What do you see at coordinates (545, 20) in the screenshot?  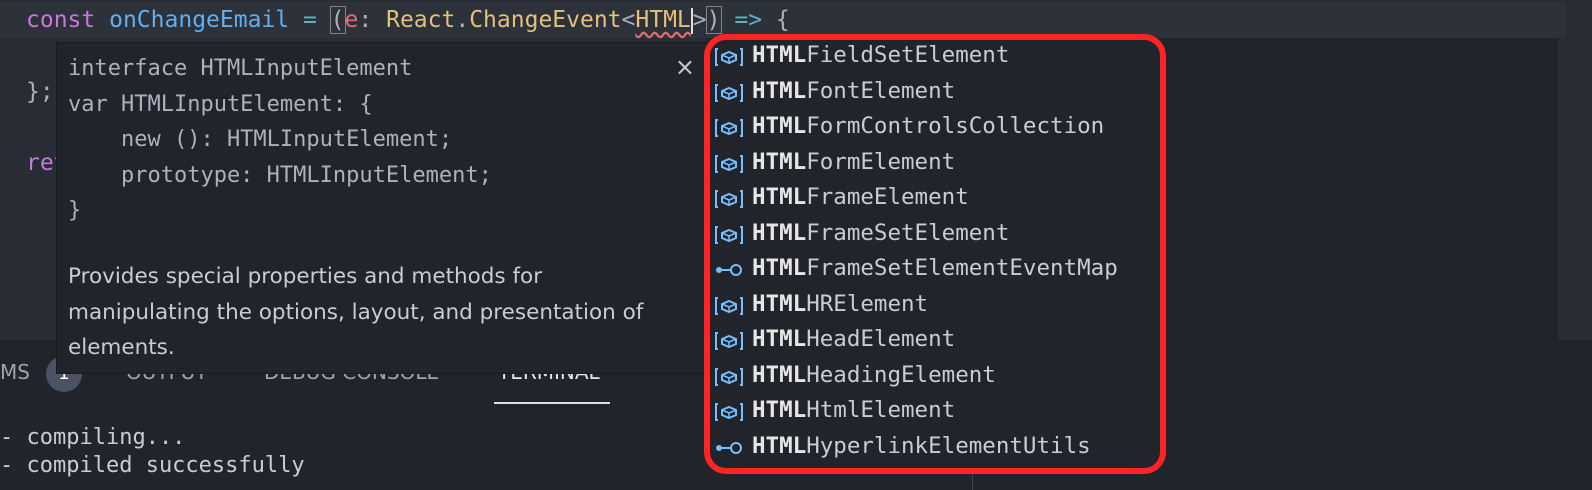 I see `type-name: ChangeEvent` at bounding box center [545, 20].